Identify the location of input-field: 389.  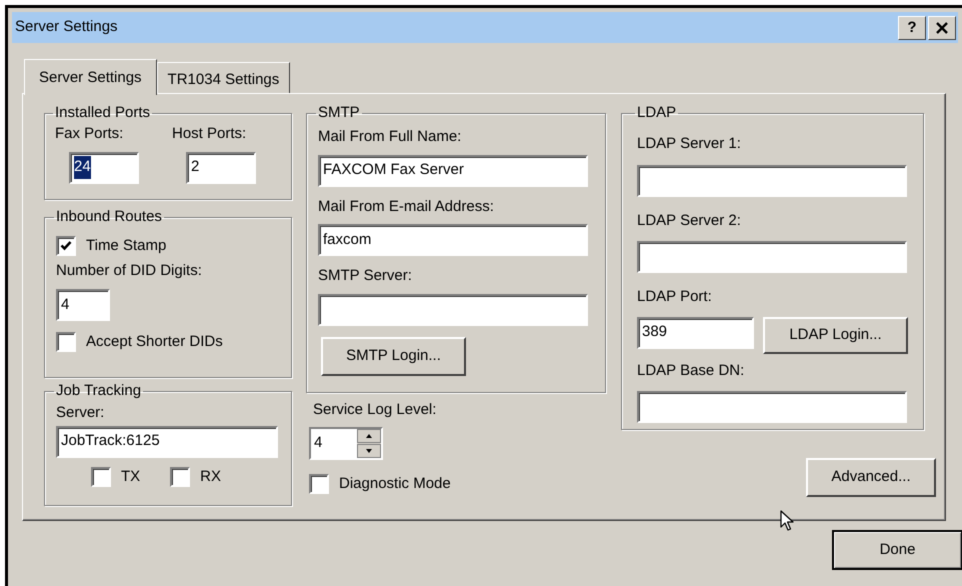
(695, 332).